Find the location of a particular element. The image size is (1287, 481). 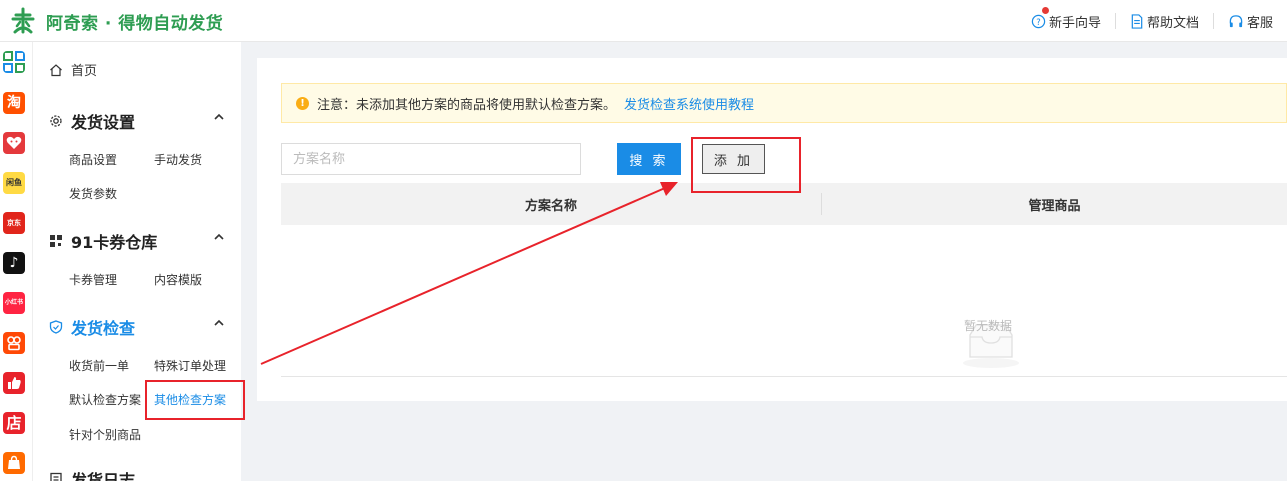

menu-item-special-orders: 特殊订单处理 is located at coordinates (190, 365).